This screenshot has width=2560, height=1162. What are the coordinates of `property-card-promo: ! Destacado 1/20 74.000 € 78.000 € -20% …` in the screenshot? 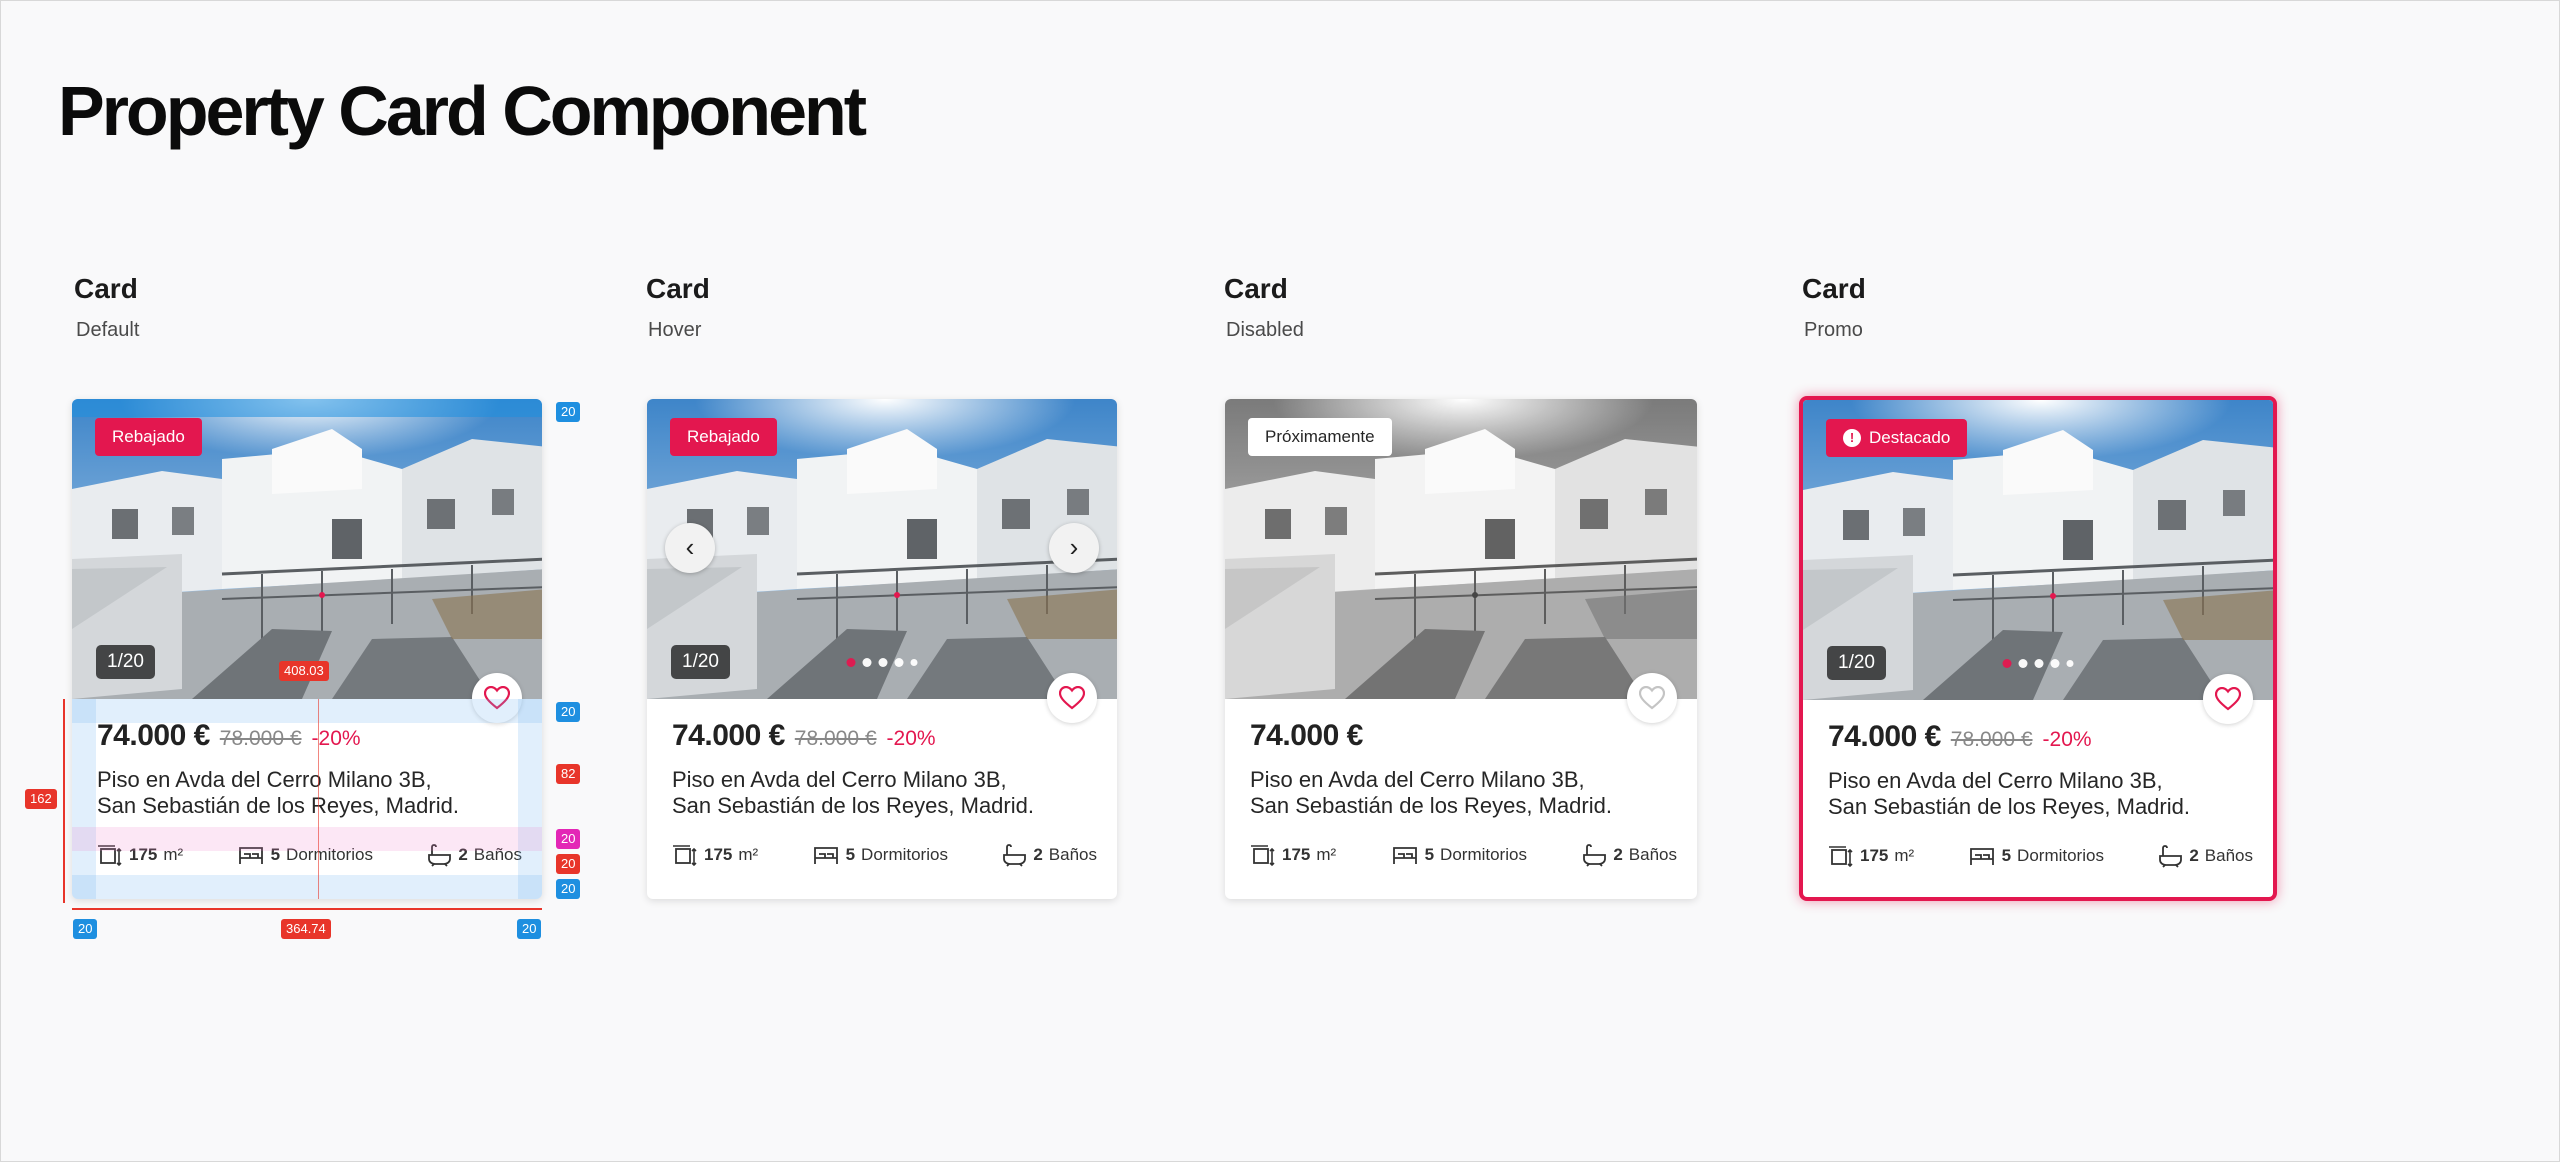 It's located at (2038, 648).